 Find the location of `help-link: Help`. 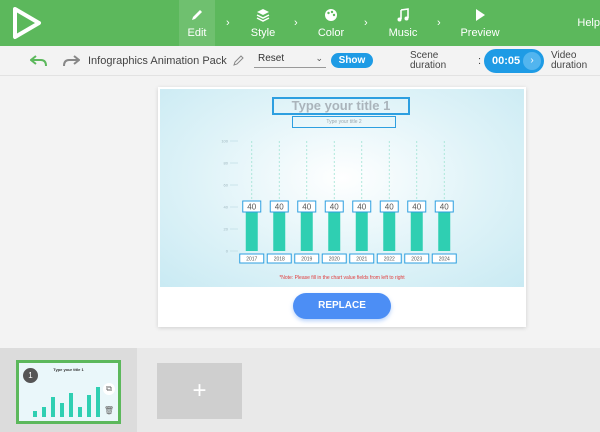

help-link: Help is located at coordinates (588, 23).